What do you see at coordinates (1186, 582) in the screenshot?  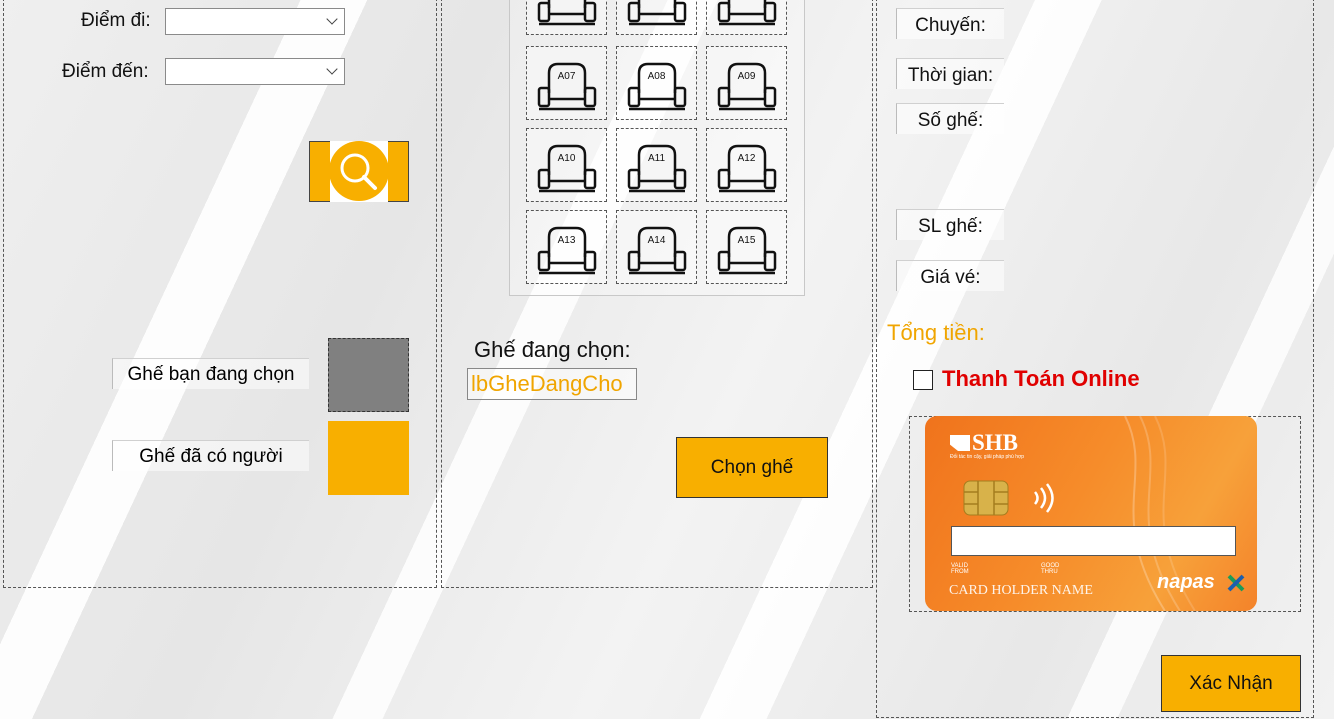 I see `network-name: napas` at bounding box center [1186, 582].